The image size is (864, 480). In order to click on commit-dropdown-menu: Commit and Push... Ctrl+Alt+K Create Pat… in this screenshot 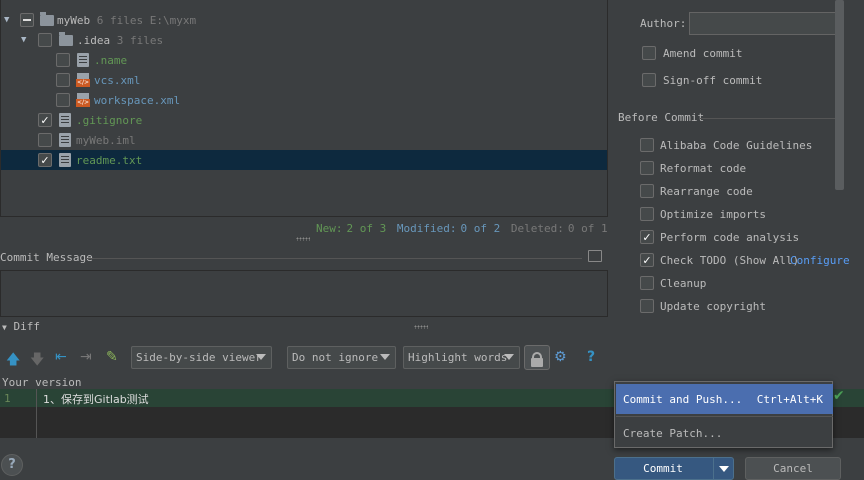, I will do `click(723, 414)`.